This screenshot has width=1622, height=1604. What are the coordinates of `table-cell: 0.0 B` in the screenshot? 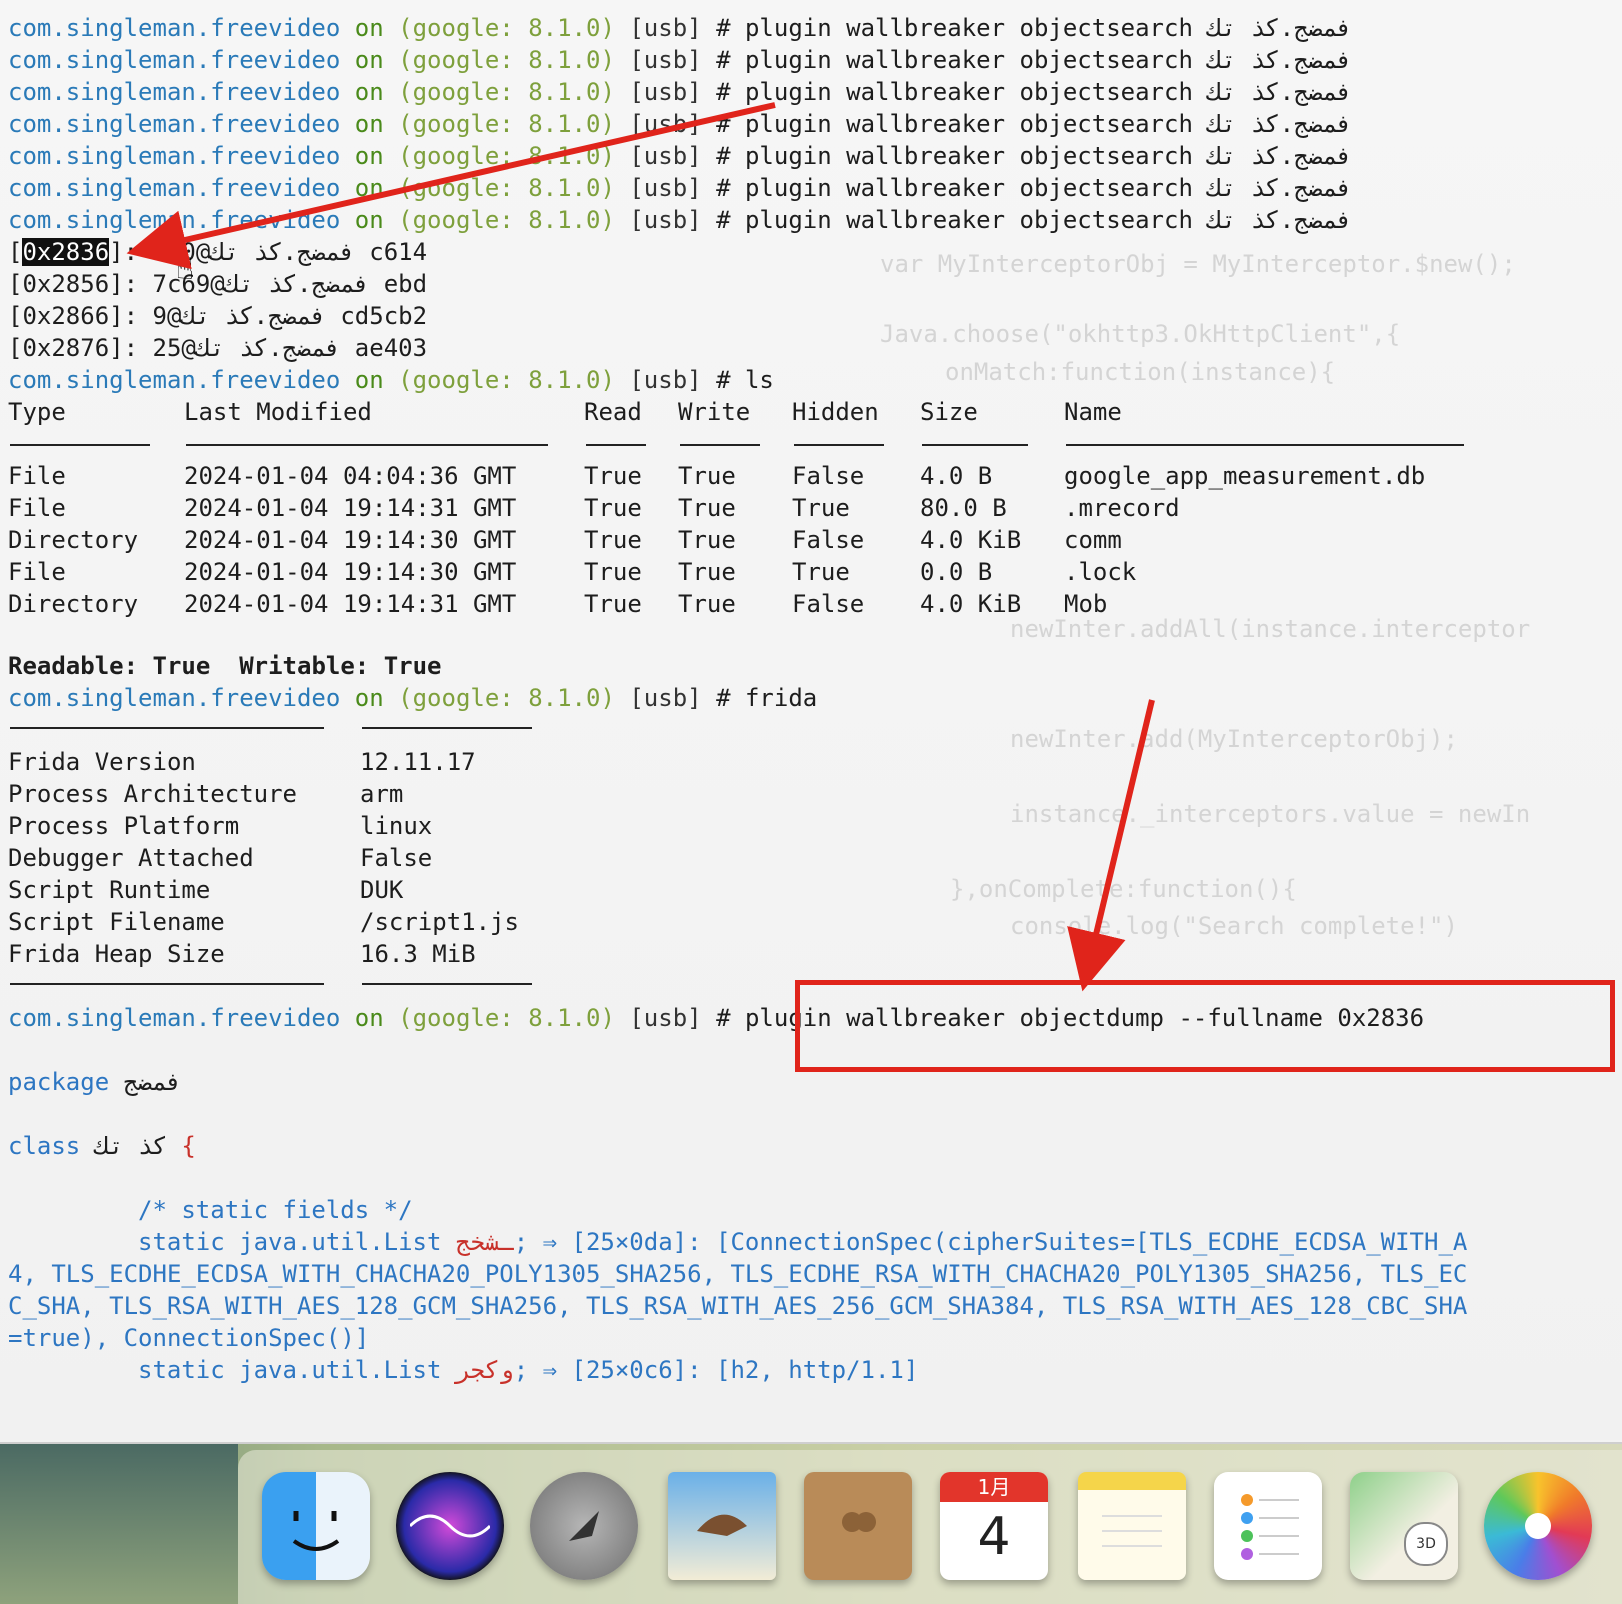 It's located at (956, 572).